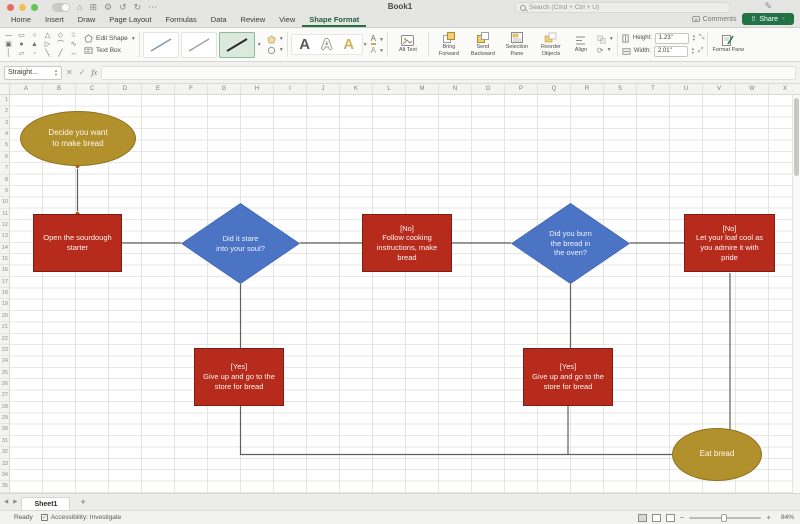  Describe the element at coordinates (620, 89) in the screenshot. I see `column-header-S: S` at that location.